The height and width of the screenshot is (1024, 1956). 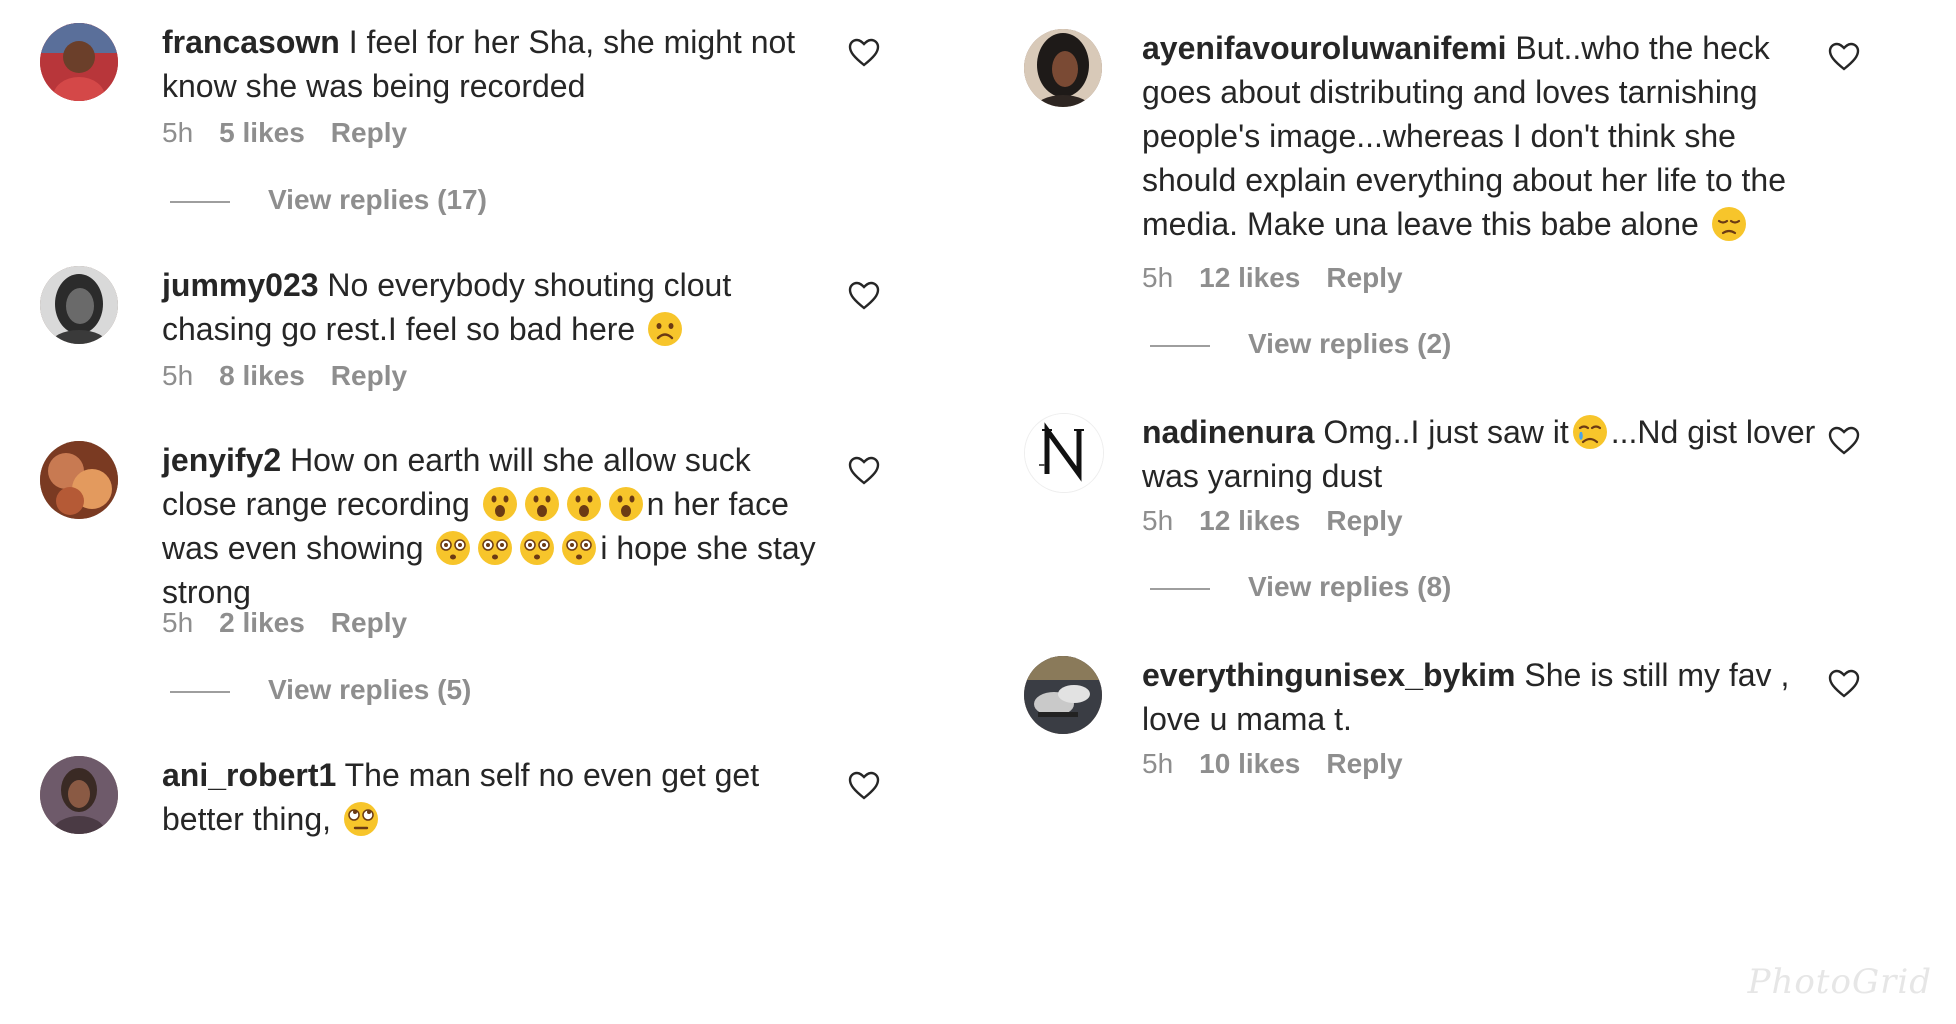 I want to click on comment-body-part1: Omg..I just saw it, so click(x=1446, y=432).